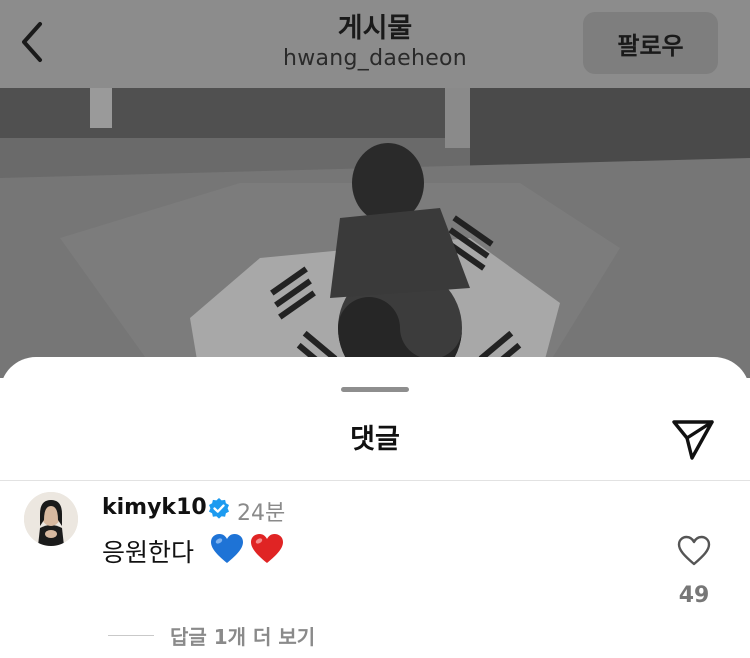  I want to click on comment-username: kimyk10, so click(154, 507).